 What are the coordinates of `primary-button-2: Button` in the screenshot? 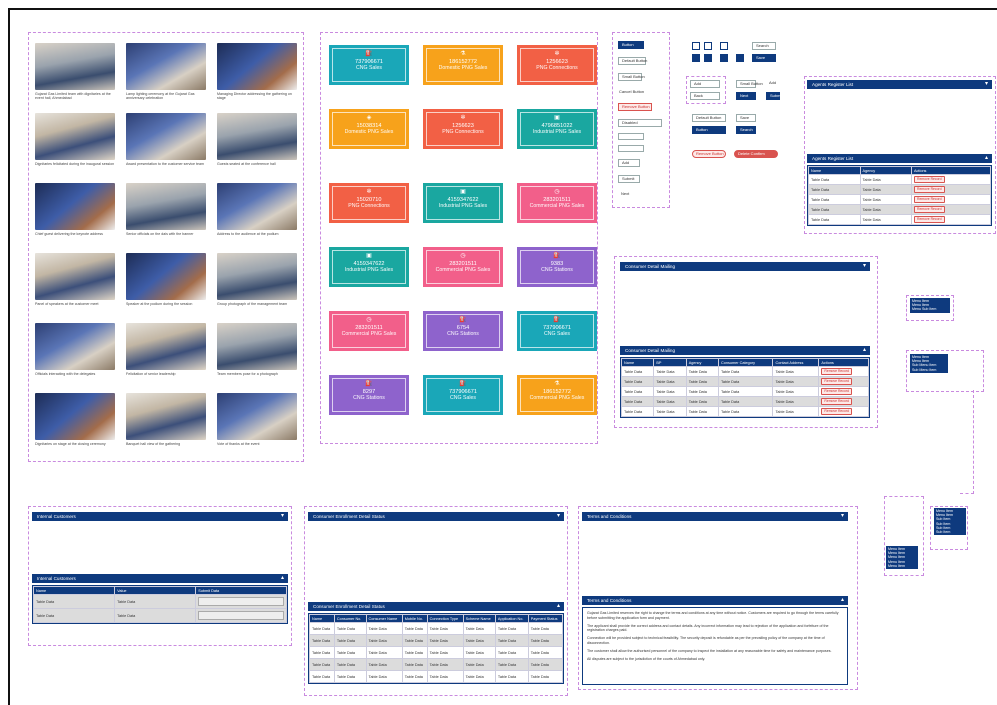 It's located at (709, 130).